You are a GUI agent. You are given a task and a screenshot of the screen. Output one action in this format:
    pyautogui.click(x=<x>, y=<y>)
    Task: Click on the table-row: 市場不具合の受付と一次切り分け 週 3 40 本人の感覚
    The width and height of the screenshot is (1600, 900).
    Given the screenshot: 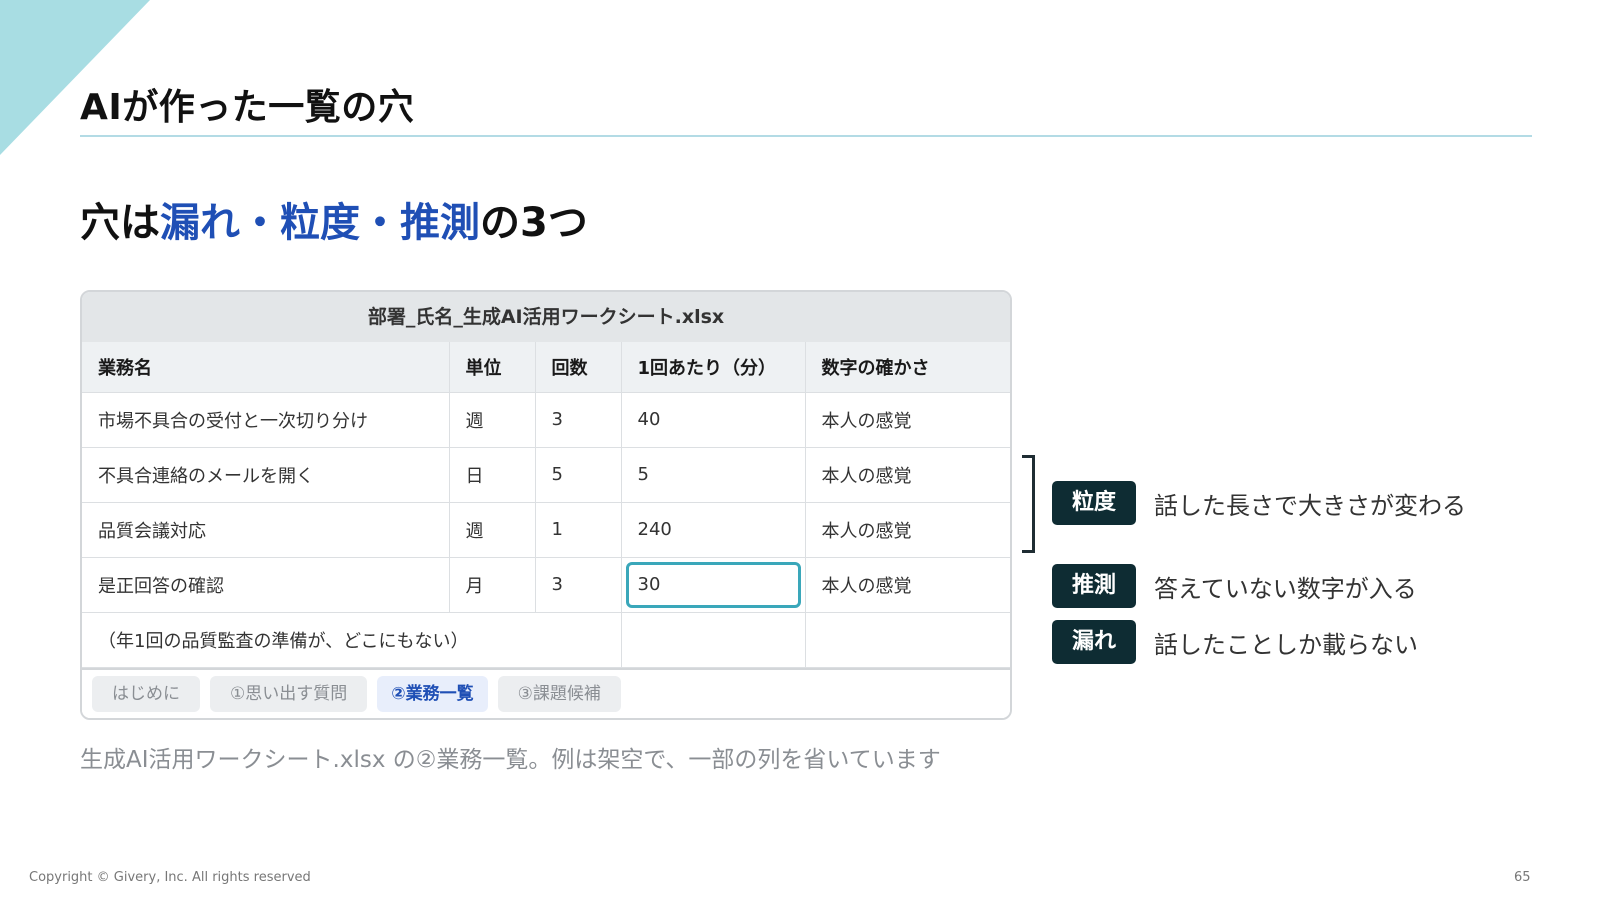 What is the action you would take?
    pyautogui.click(x=546, y=419)
    